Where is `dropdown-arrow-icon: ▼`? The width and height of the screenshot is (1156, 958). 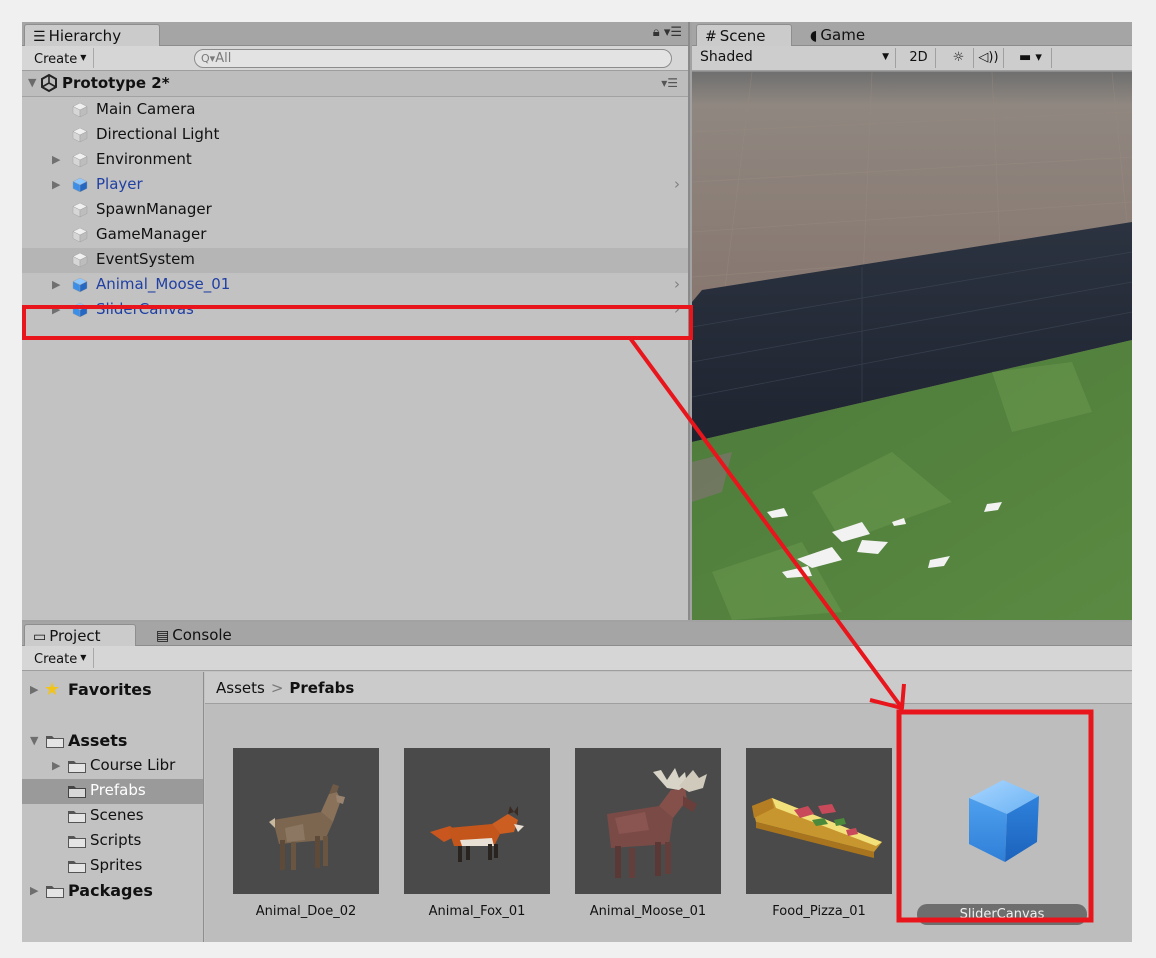
dropdown-arrow-icon: ▼ is located at coordinates (83, 57).